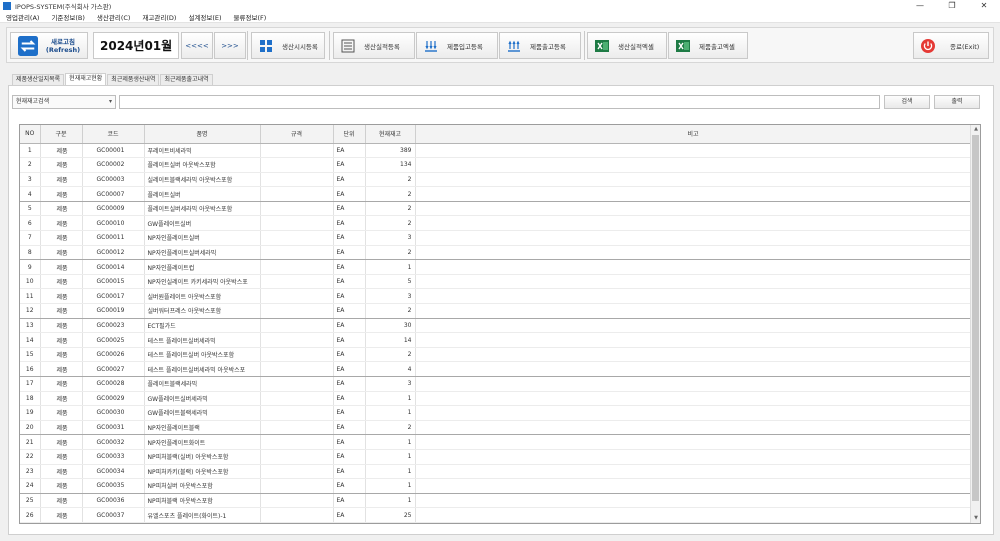  I want to click on menu-master-data: 기준정보(B), so click(67, 17).